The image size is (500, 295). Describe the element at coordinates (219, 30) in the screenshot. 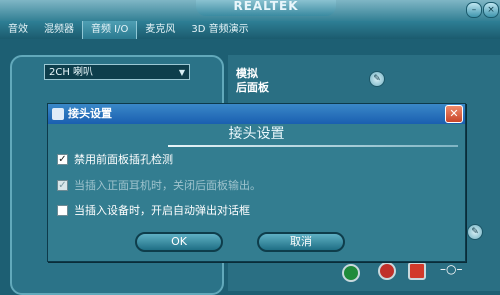

I see `tab-3d-audio-demo: 3D 音频演示` at that location.